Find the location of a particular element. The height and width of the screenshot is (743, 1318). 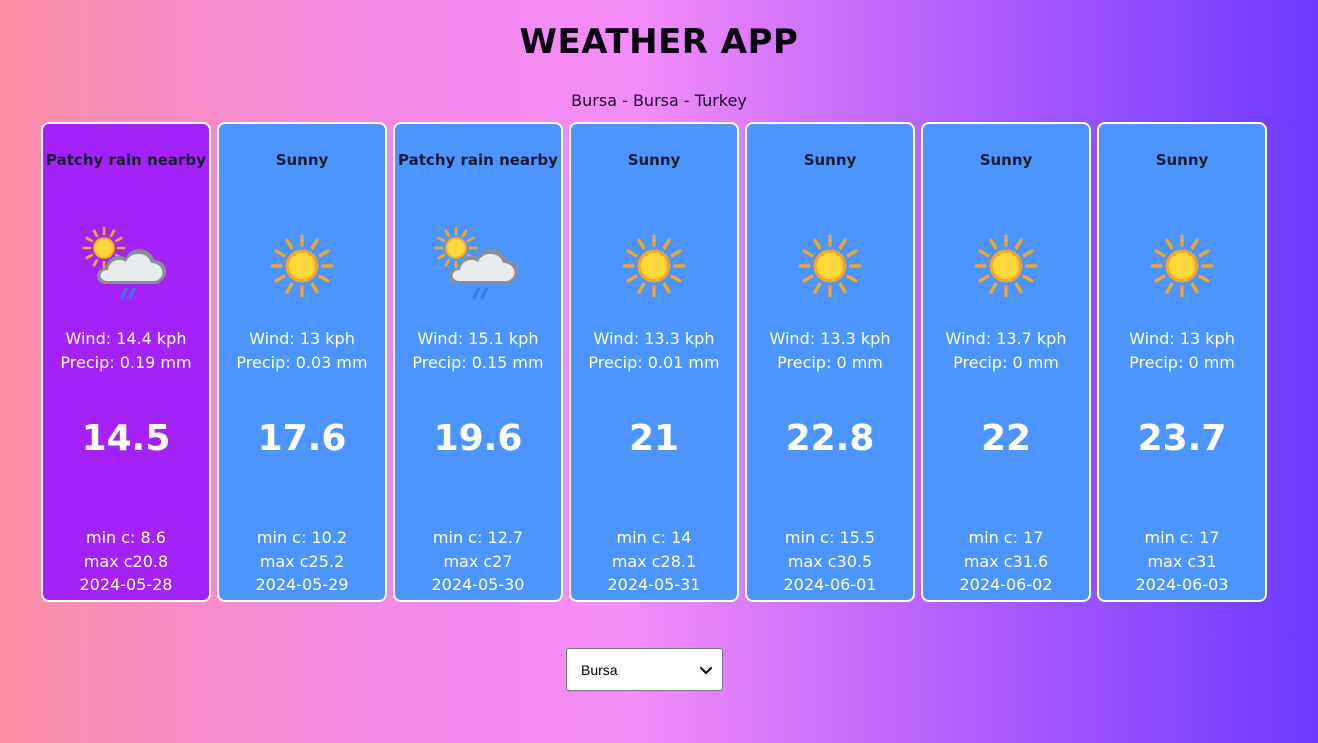

page-title: WEATHER APP is located at coordinates (659, 42).